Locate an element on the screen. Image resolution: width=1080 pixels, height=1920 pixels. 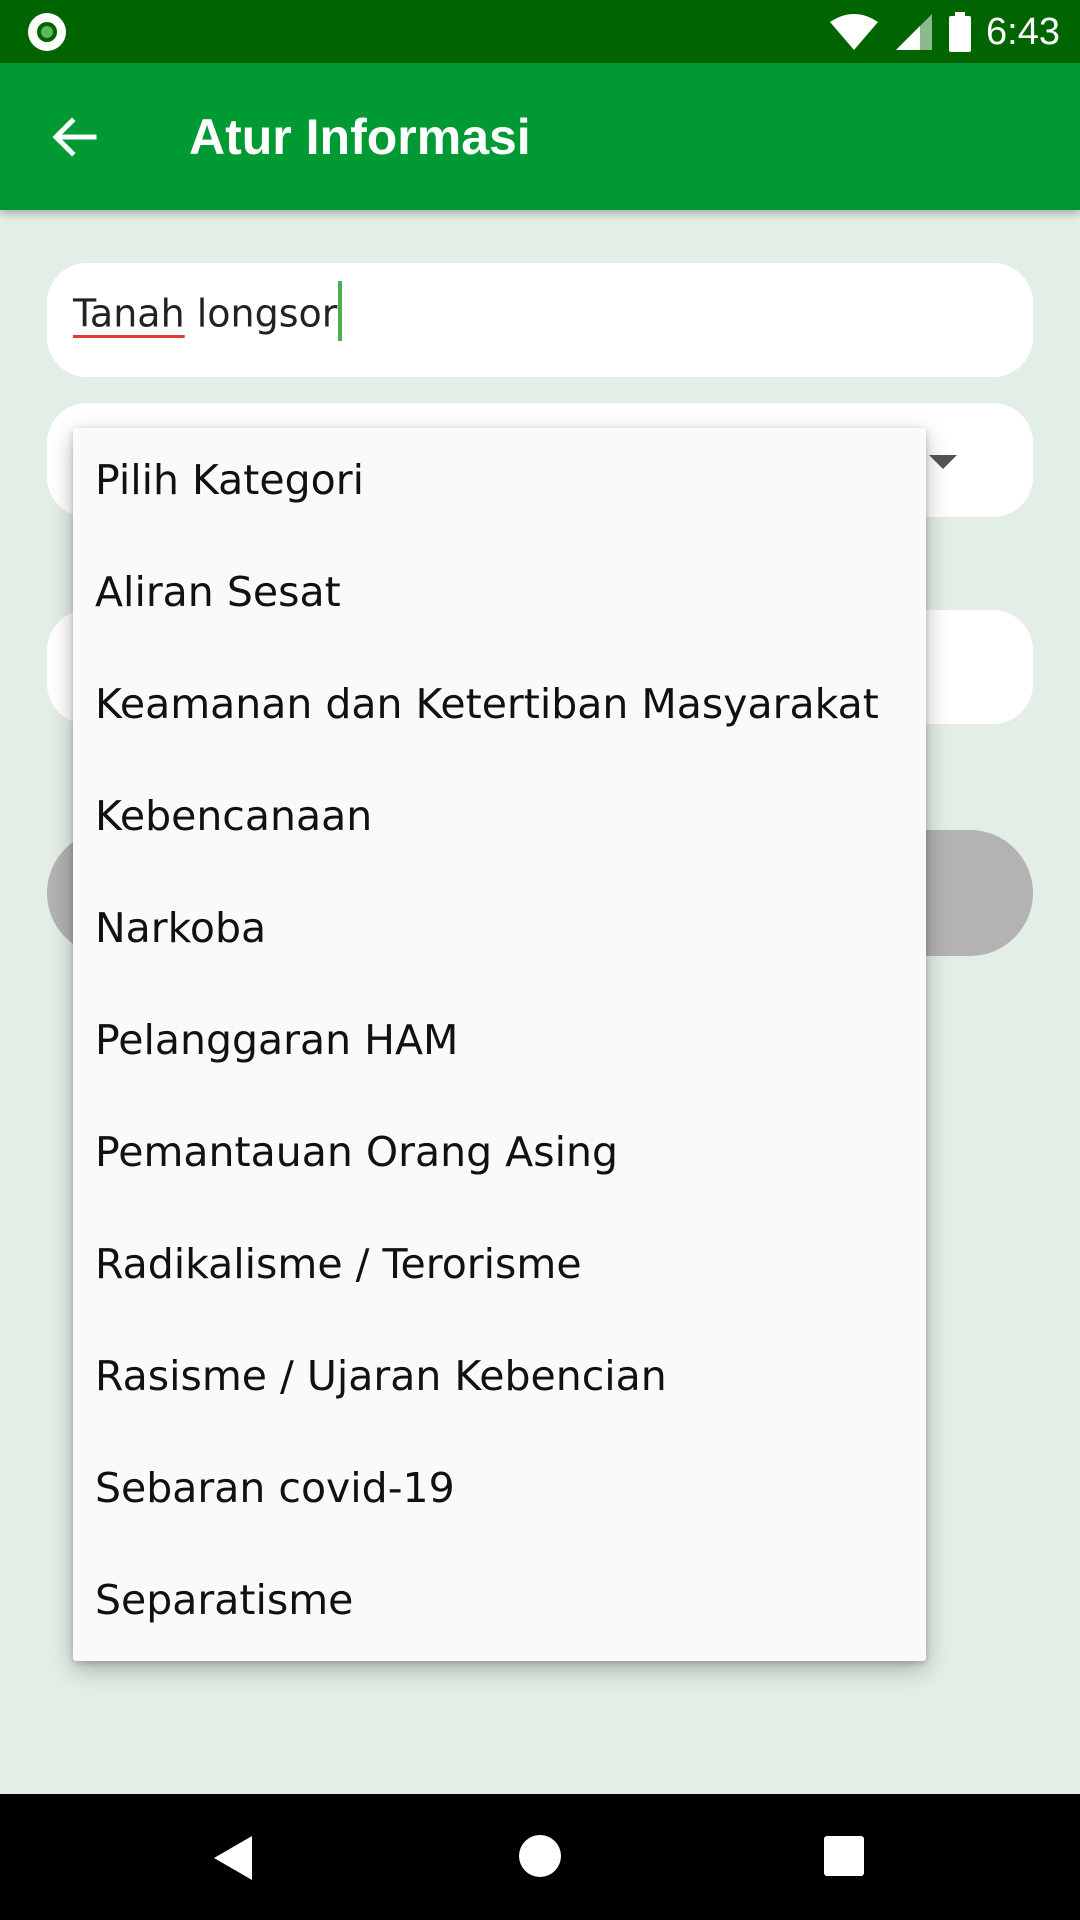
nav-back-icon is located at coordinates (233, 1858).